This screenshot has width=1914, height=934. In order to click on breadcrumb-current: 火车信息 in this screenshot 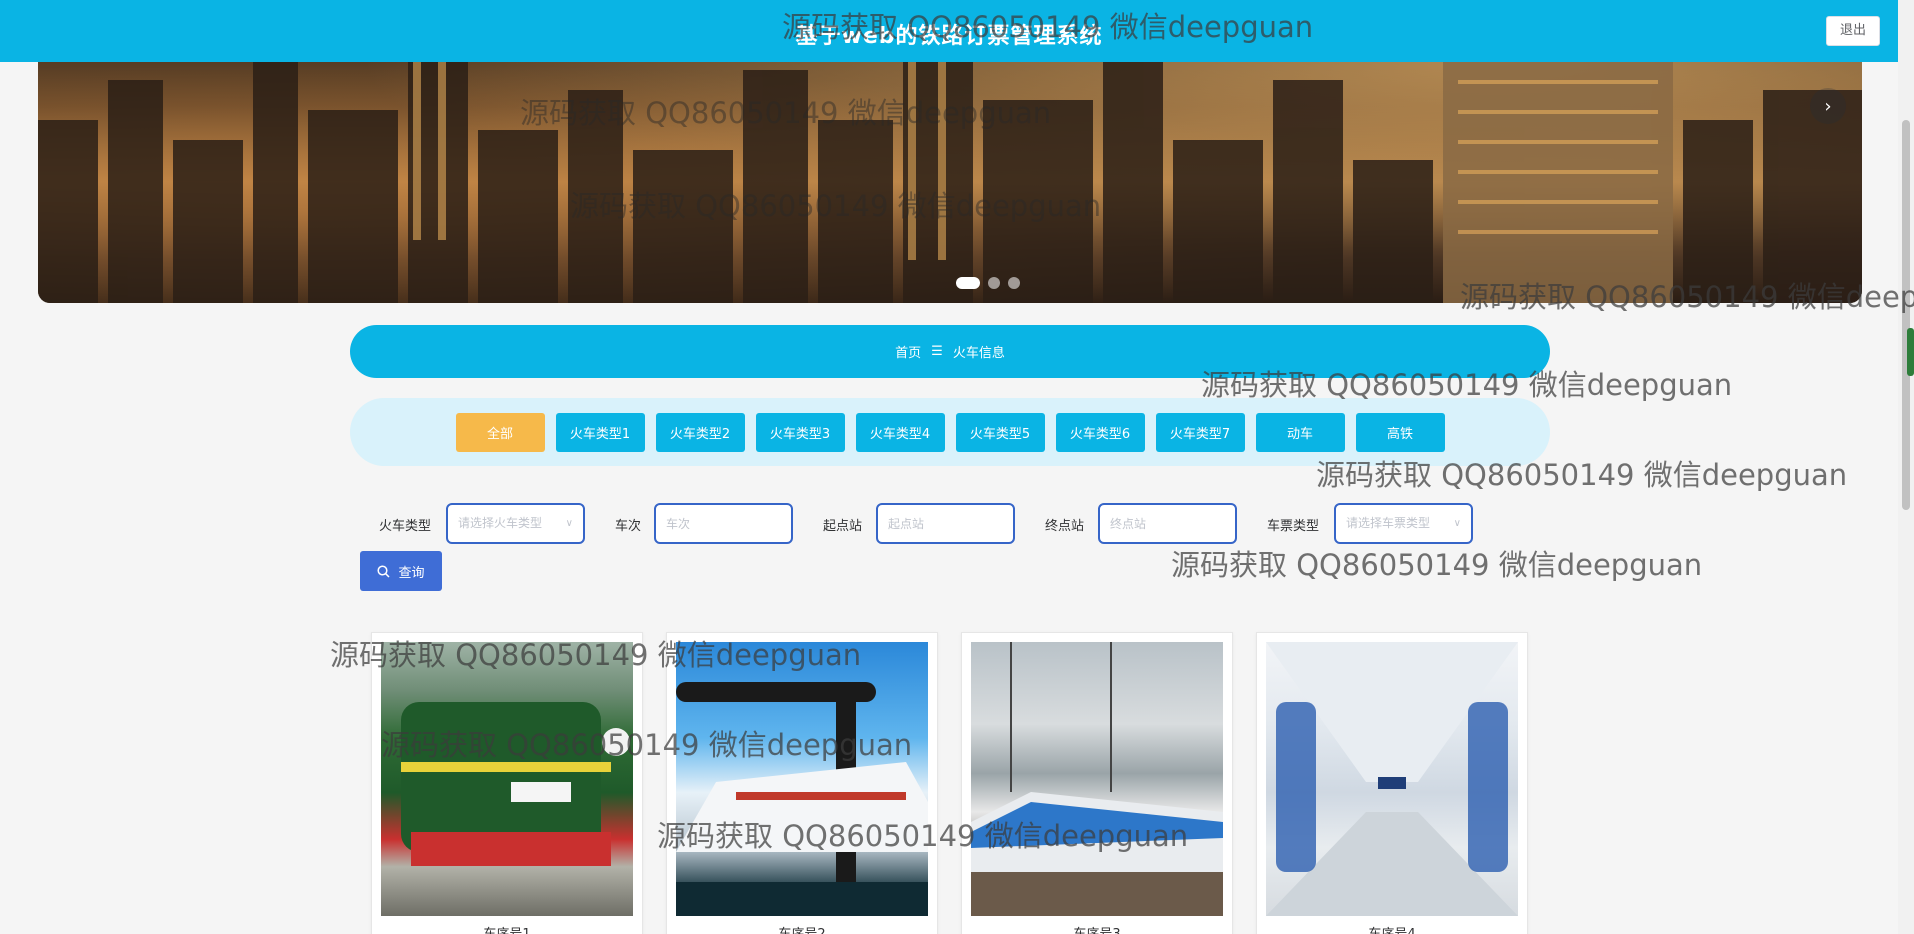, I will do `click(978, 353)`.